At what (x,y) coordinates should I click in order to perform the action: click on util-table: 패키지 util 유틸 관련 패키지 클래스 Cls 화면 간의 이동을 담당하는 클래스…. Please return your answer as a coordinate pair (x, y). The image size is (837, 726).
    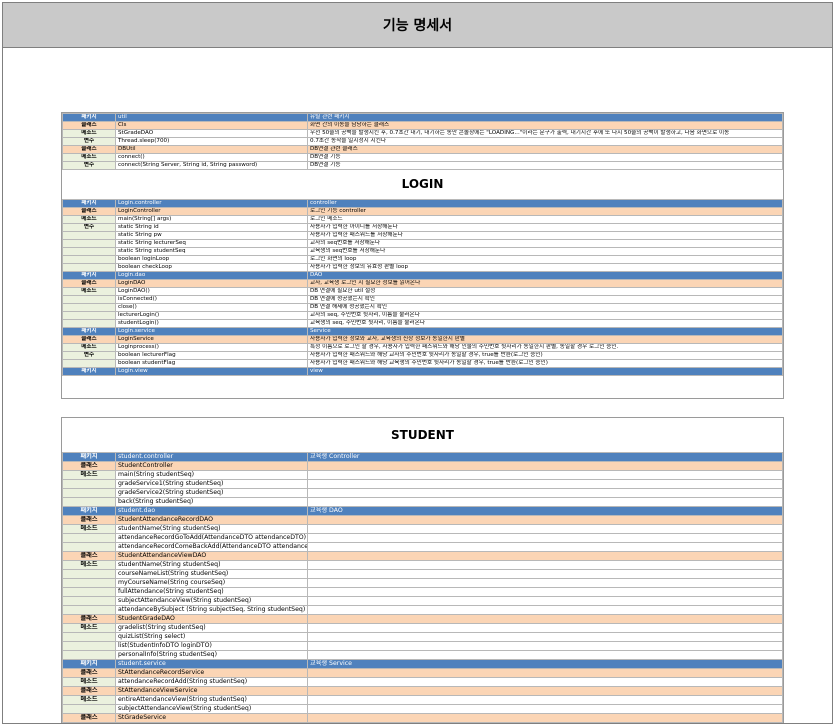
    Looking at the image, I should click on (422, 141).